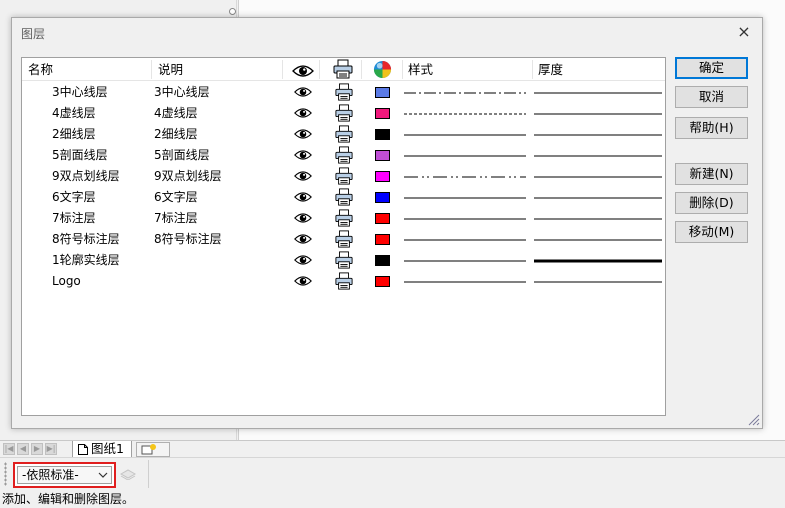  I want to click on close-icon: ×, so click(744, 32).